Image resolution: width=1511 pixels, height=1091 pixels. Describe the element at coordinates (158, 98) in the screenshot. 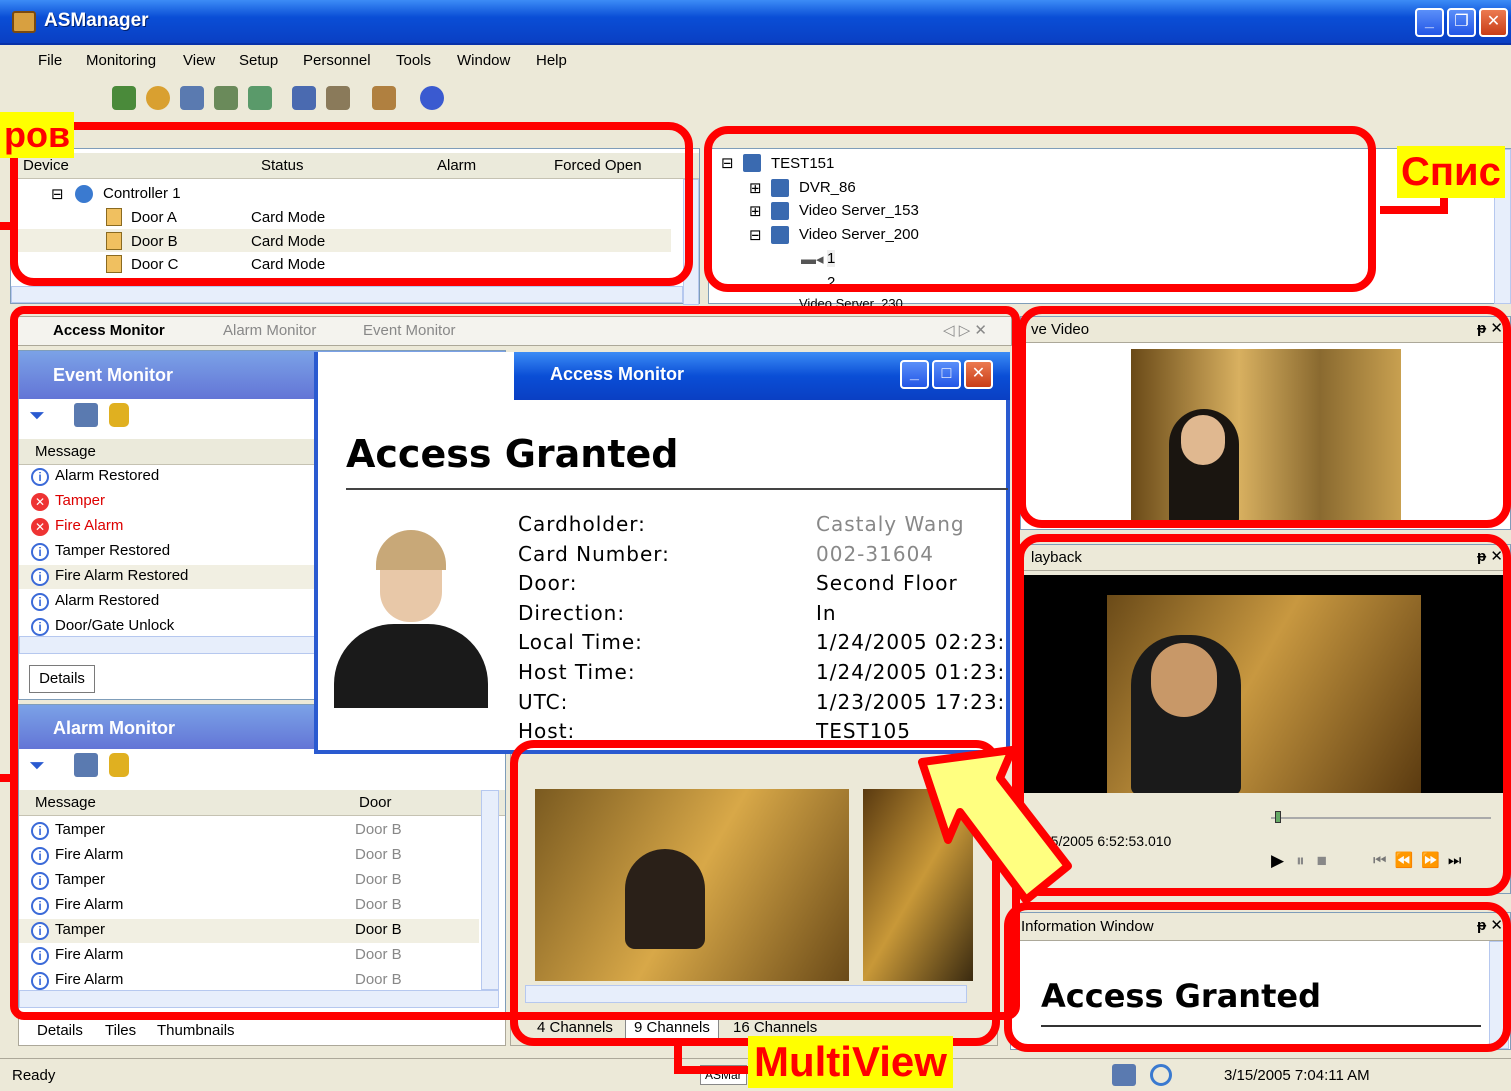

I see `toolbar-monitor-icon` at that location.